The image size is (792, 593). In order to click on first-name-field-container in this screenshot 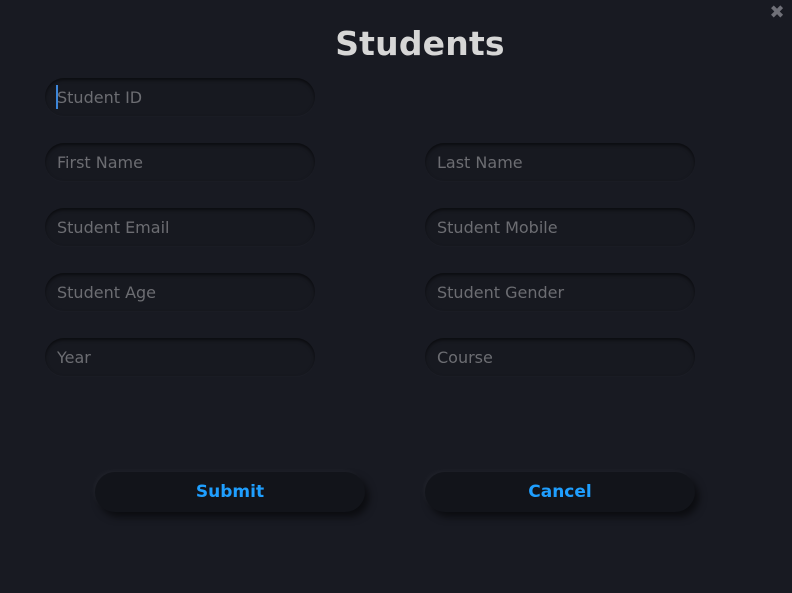, I will do `click(180, 162)`.